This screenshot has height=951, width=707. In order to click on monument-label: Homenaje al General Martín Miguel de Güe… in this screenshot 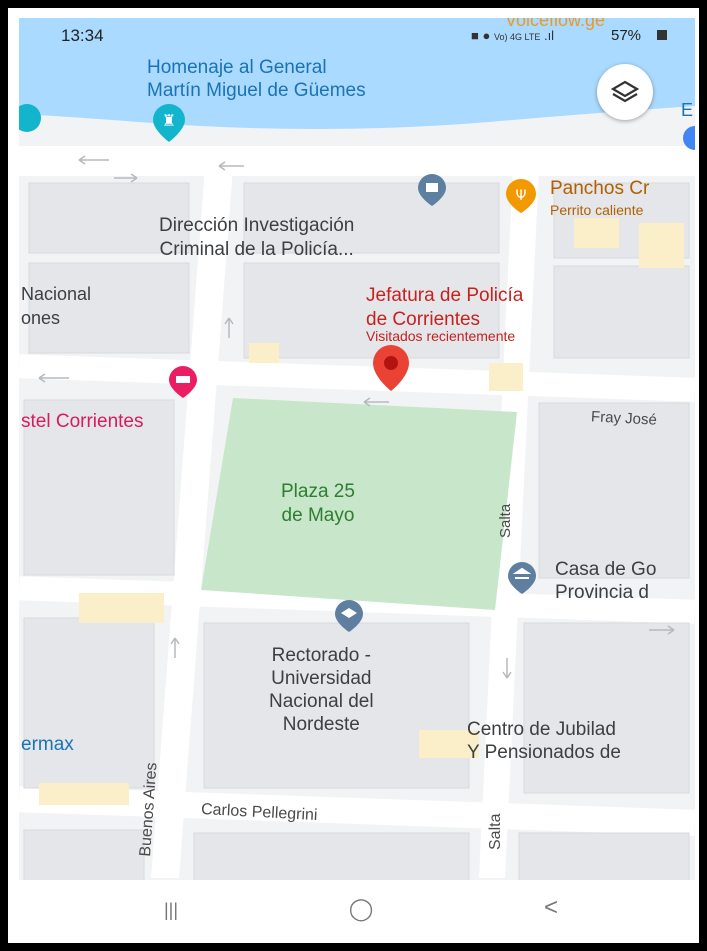, I will do `click(256, 79)`.